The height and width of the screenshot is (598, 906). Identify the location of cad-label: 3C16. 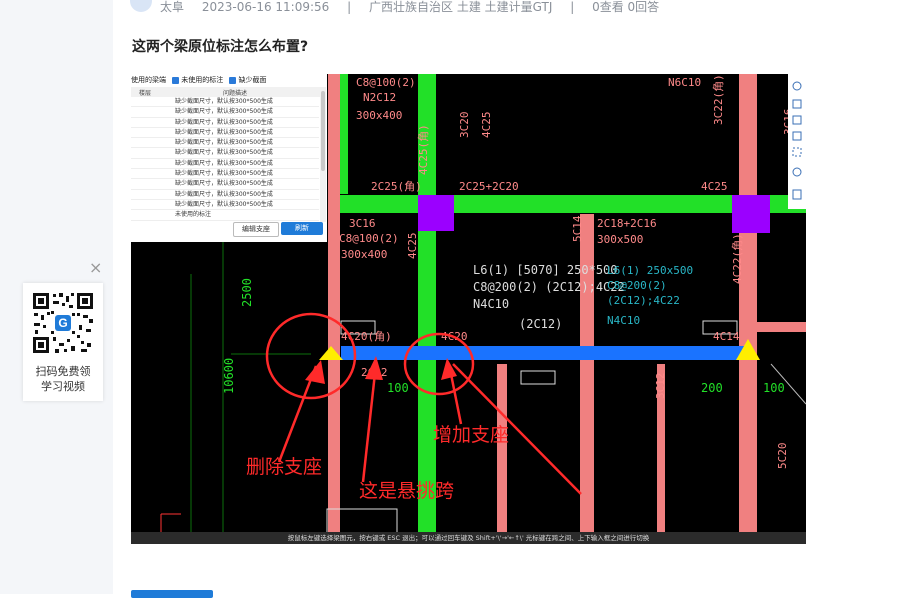
(362, 223).